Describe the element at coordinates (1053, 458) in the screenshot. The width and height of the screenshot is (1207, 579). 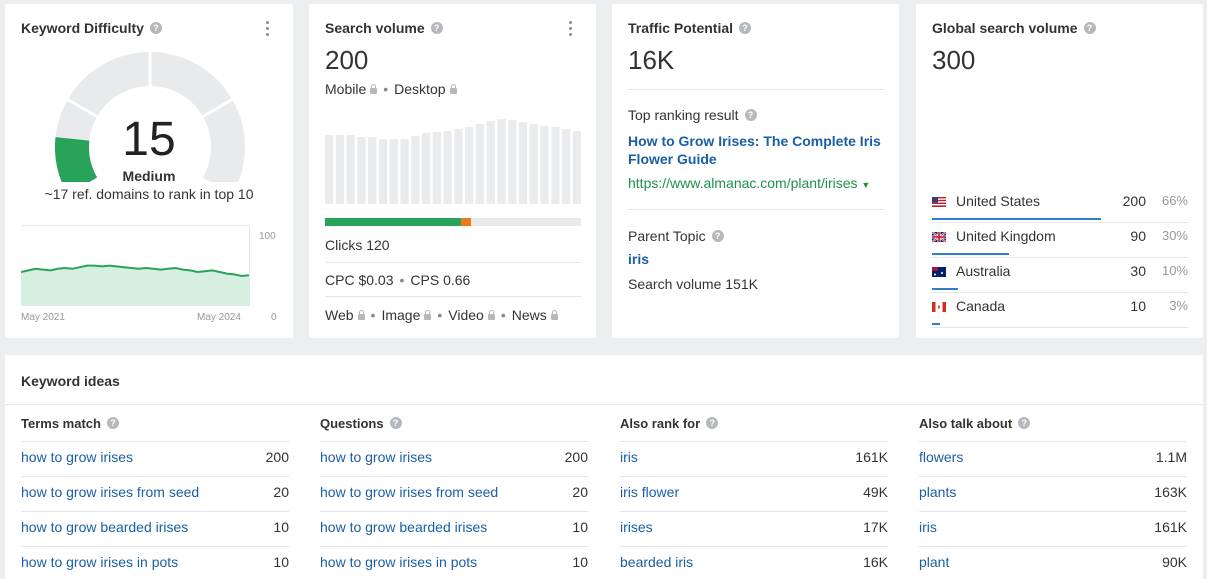
I see `ki-row: flowers 1.1M` at that location.